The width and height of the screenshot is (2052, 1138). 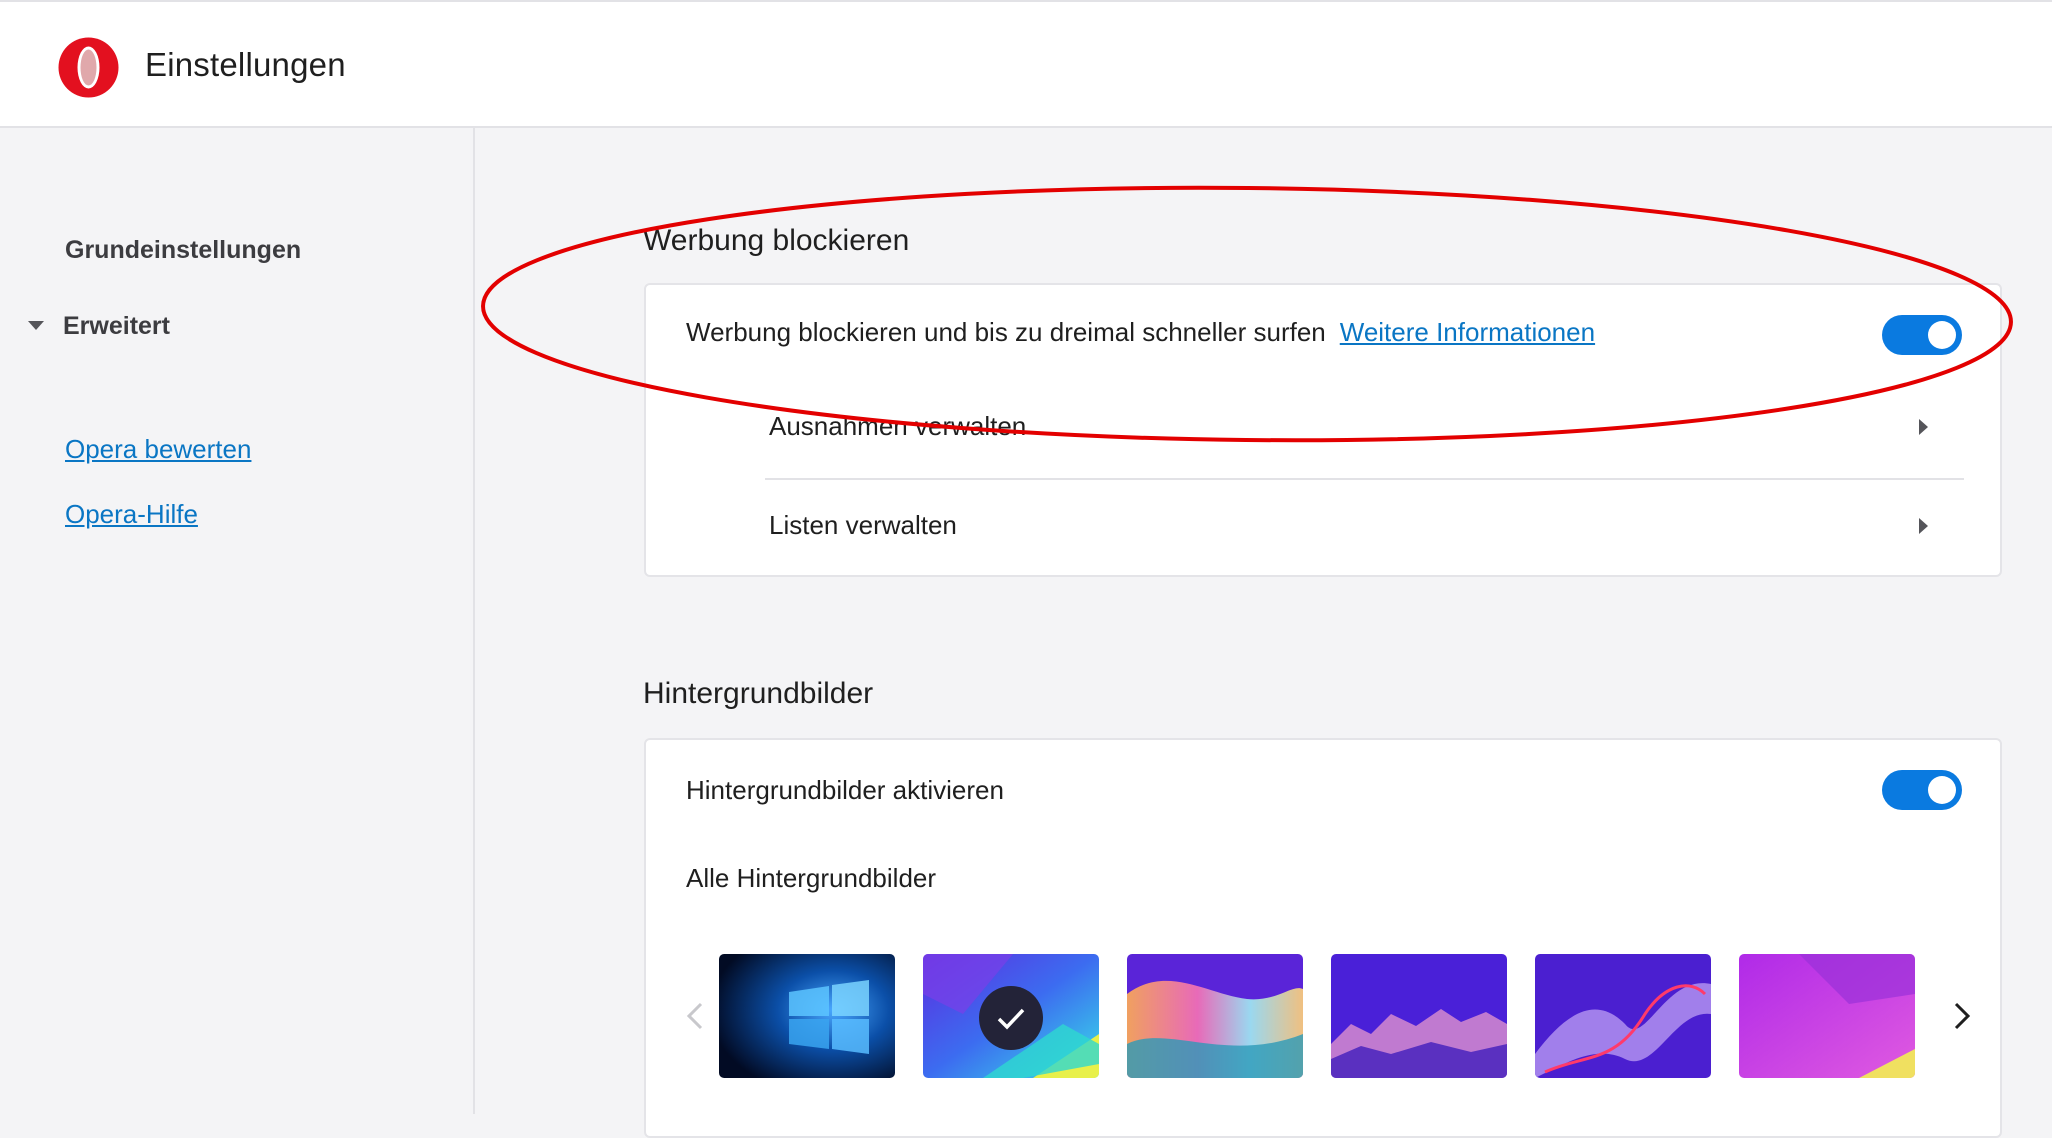 I want to click on wallpaper-thumbnail-purple-cyan, so click(x=1011, y=1016).